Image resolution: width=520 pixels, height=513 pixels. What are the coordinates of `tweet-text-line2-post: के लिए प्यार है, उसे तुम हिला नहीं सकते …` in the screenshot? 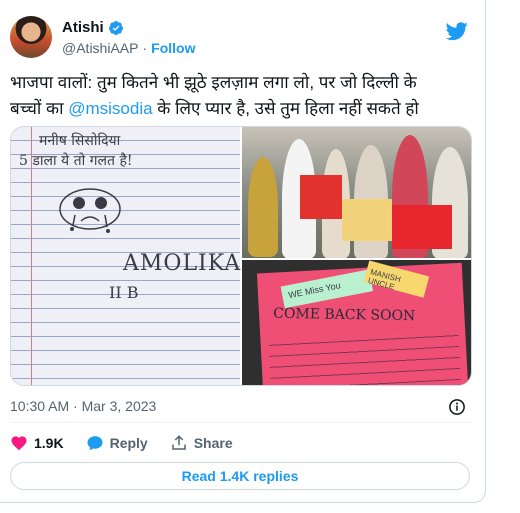 It's located at (285, 108).